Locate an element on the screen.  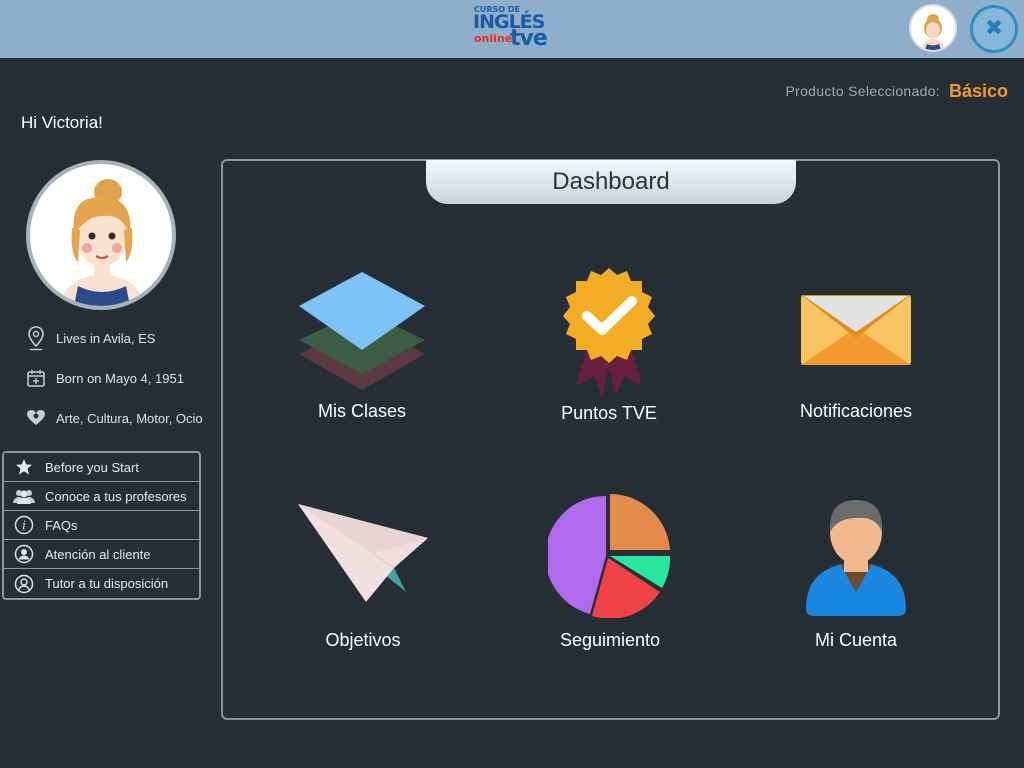
menu-item-tutor: Tutor a tu disposición is located at coordinates (101, 583).